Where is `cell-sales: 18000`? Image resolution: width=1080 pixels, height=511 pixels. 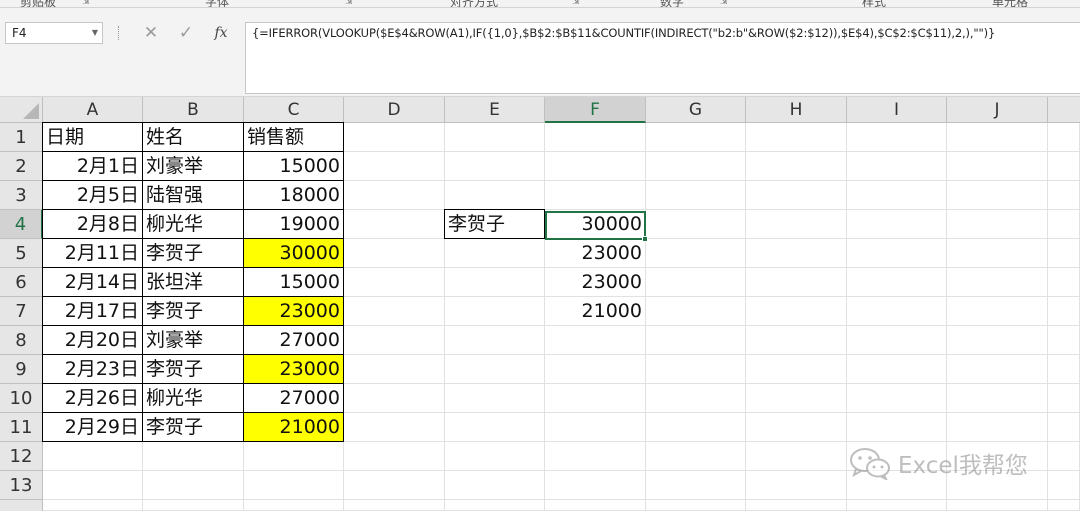
cell-sales: 18000 is located at coordinates (293, 195).